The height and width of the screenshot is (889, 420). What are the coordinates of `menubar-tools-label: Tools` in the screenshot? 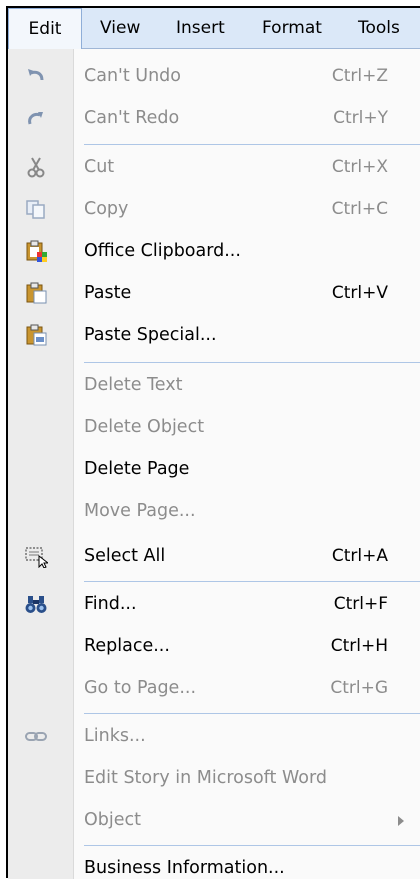 It's located at (379, 28).